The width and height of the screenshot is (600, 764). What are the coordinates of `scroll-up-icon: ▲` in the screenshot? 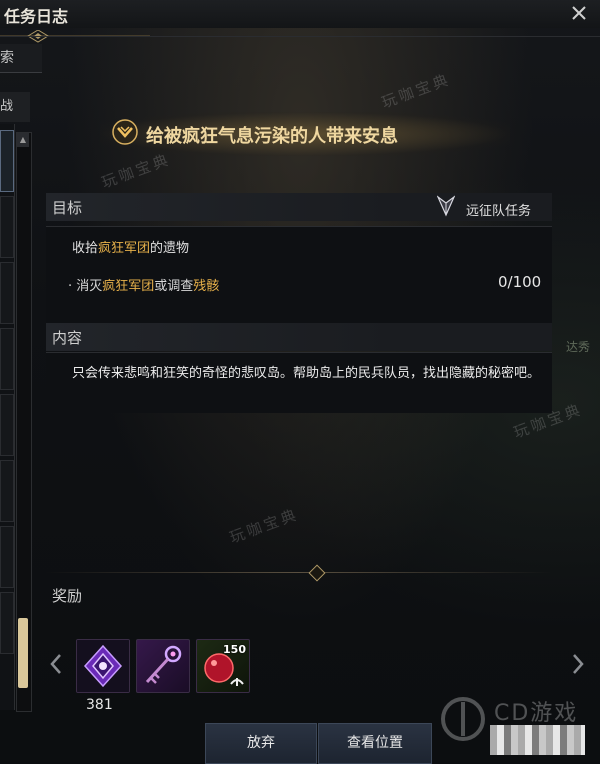 It's located at (23, 140).